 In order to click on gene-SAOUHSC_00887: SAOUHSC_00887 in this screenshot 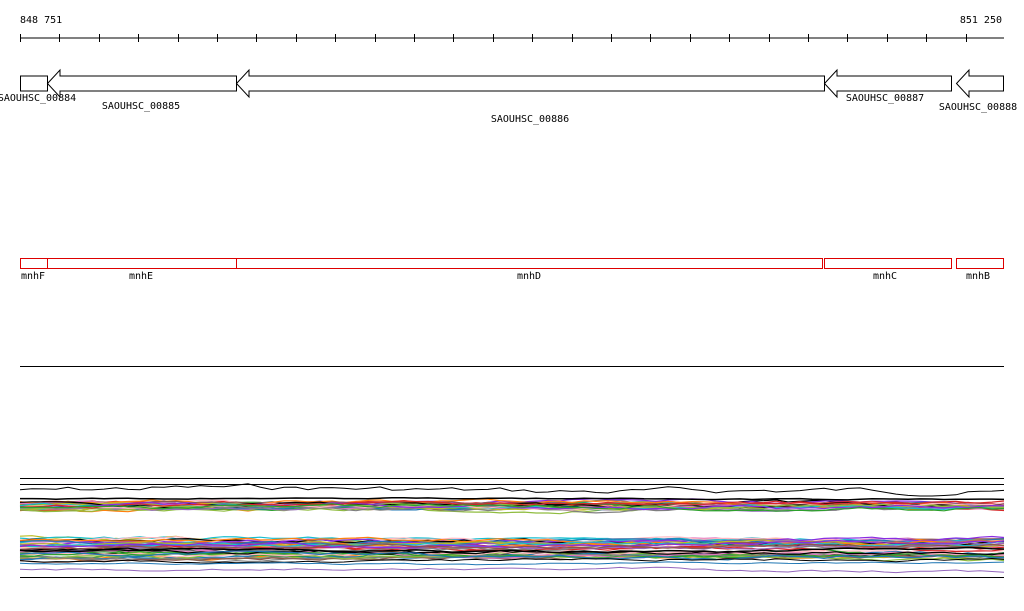, I will do `click(887, 86)`.